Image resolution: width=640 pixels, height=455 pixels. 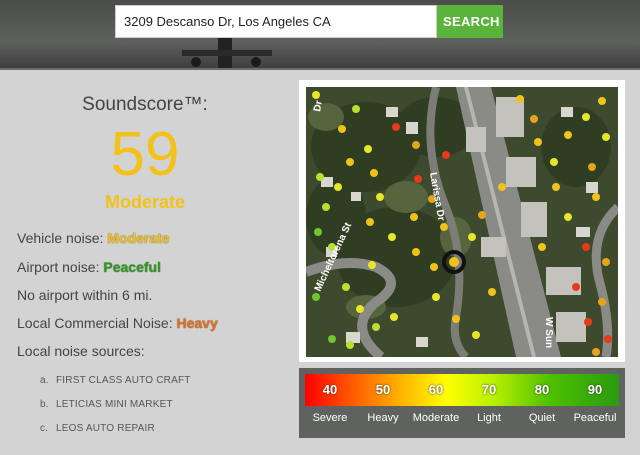 What do you see at coordinates (470, 21) in the screenshot?
I see `search-button: SEARCH` at bounding box center [470, 21].